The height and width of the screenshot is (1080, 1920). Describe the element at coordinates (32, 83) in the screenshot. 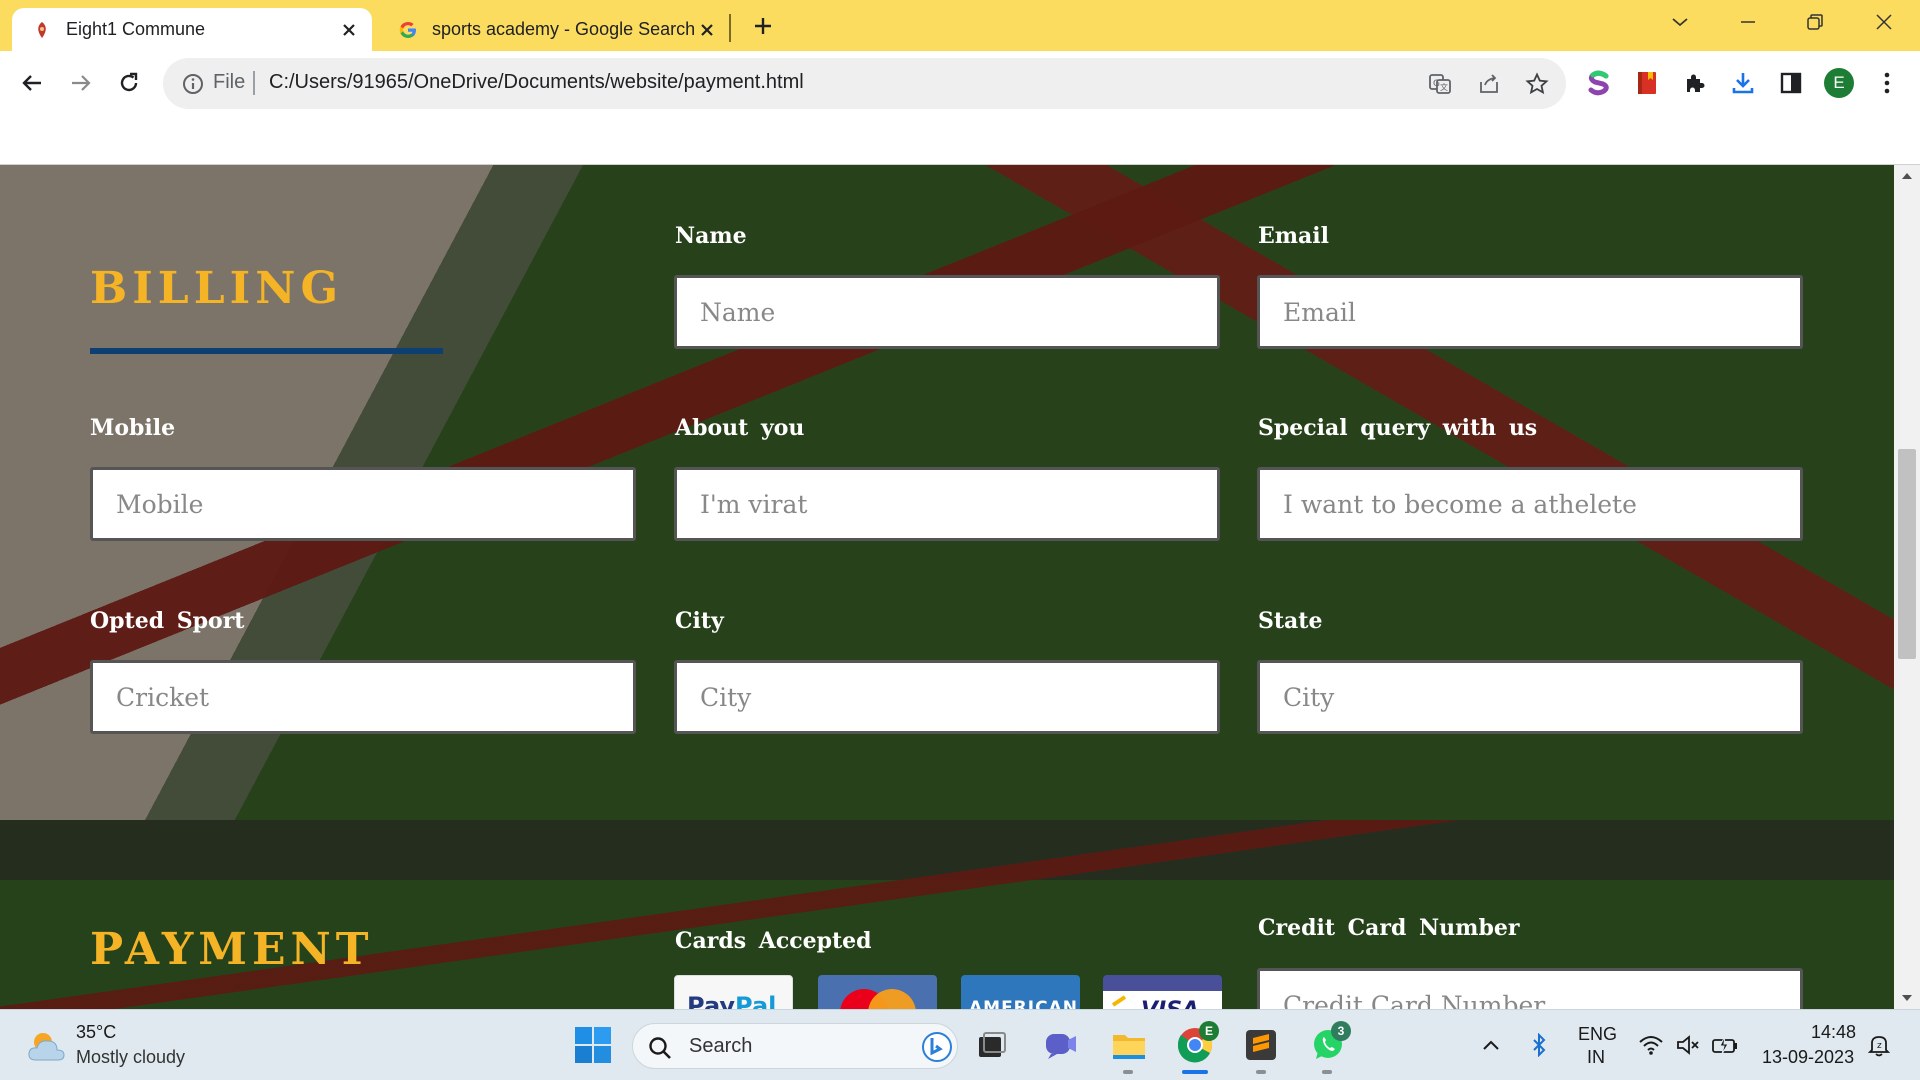

I see `back-arrow-icon` at that location.